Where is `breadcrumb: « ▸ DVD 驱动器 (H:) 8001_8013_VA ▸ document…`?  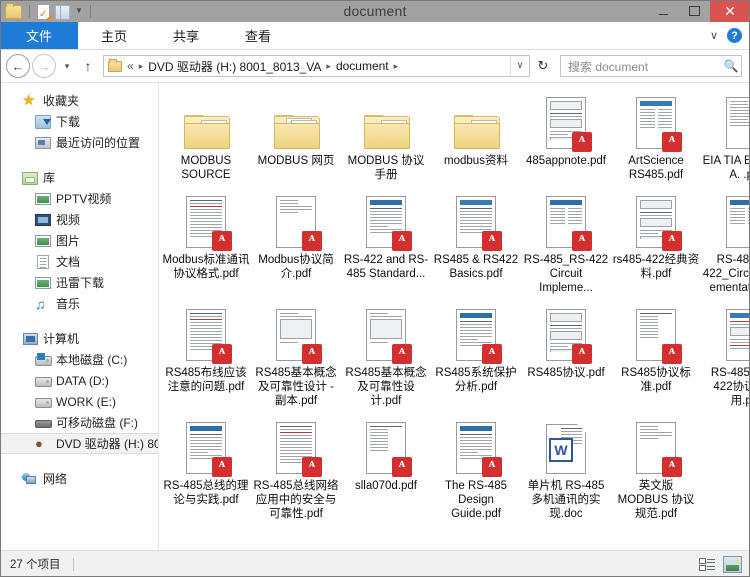
breadcrumb: « ▸ DVD 驱动器 (H:) 8001_8013_VA ▸ document… is located at coordinates (307, 66).